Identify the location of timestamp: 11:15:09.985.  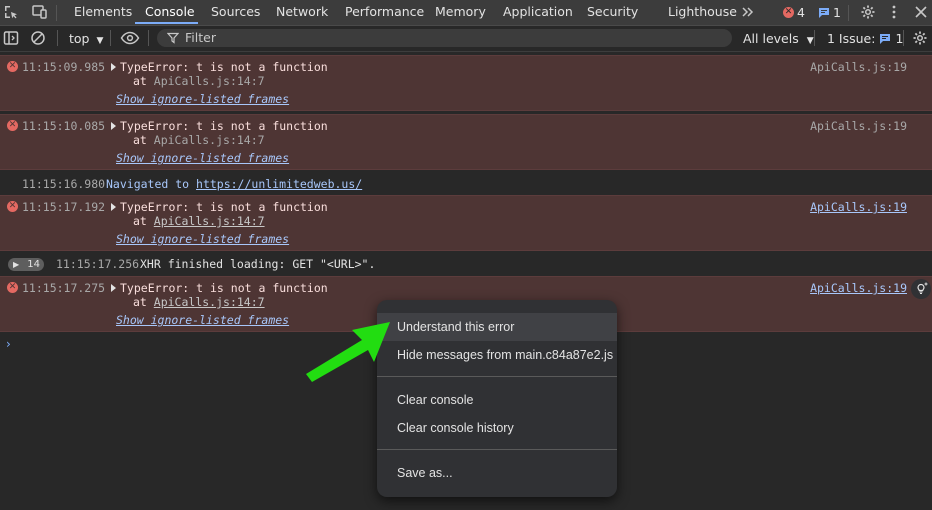
(64, 67).